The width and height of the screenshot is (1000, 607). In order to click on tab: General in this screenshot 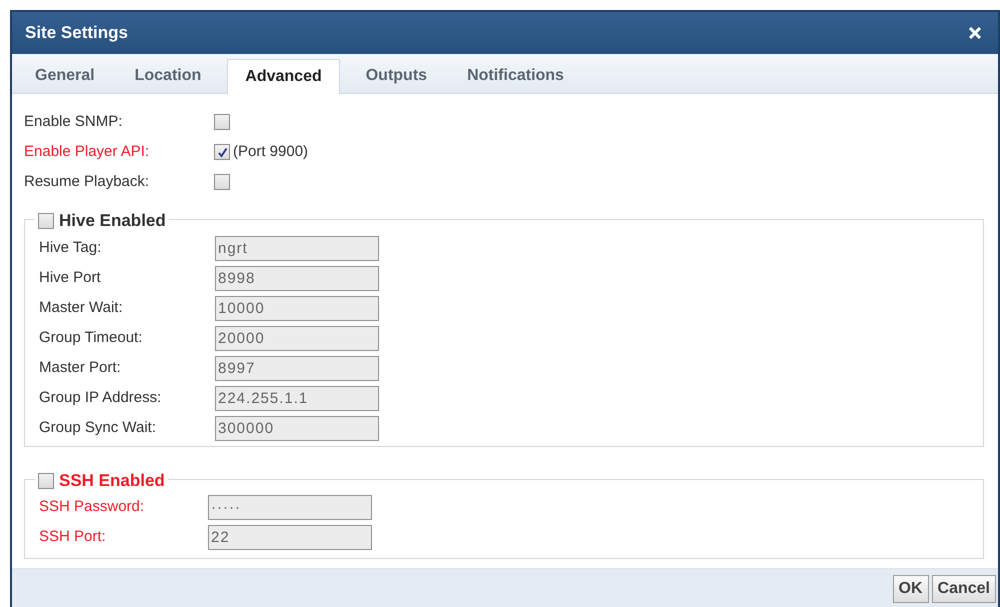, I will do `click(65, 75)`.